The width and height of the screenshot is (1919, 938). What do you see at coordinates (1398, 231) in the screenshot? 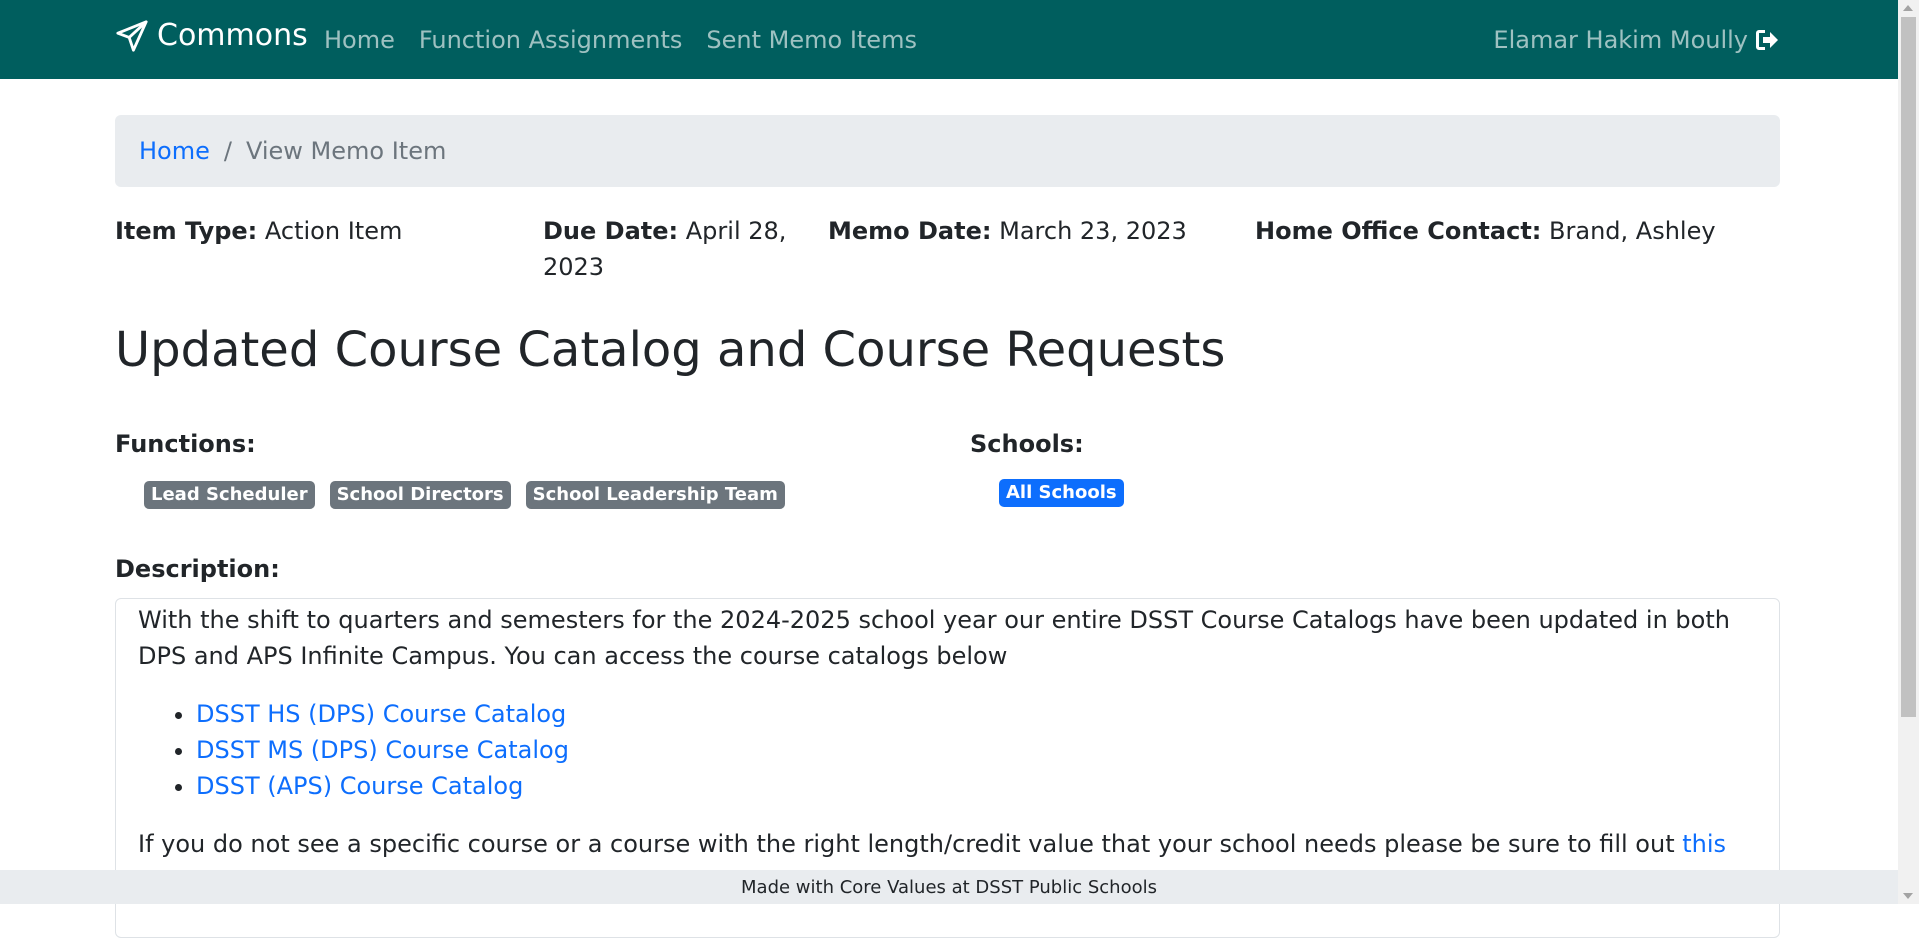
I see `contact-label: Home Office Contact:` at bounding box center [1398, 231].